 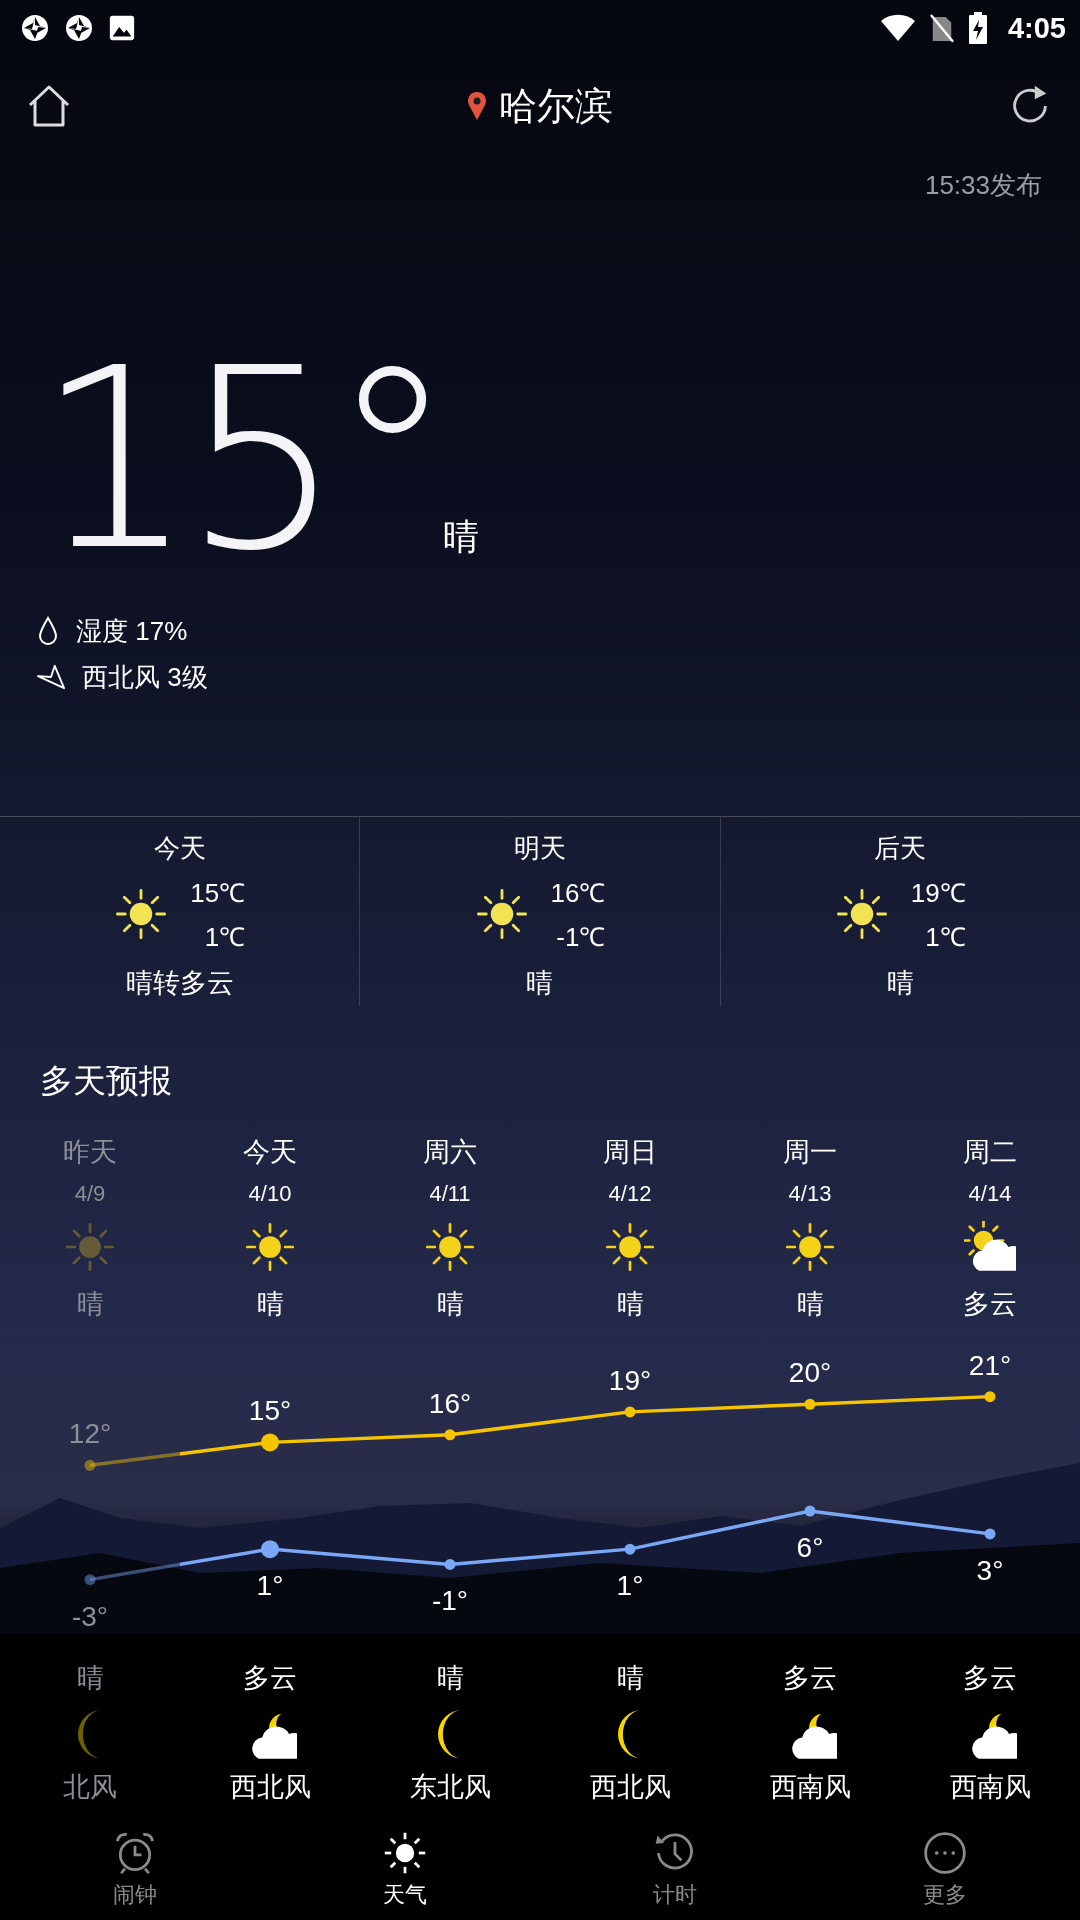 I want to click on wind-text: 西北风 3级, so click(x=145, y=677).